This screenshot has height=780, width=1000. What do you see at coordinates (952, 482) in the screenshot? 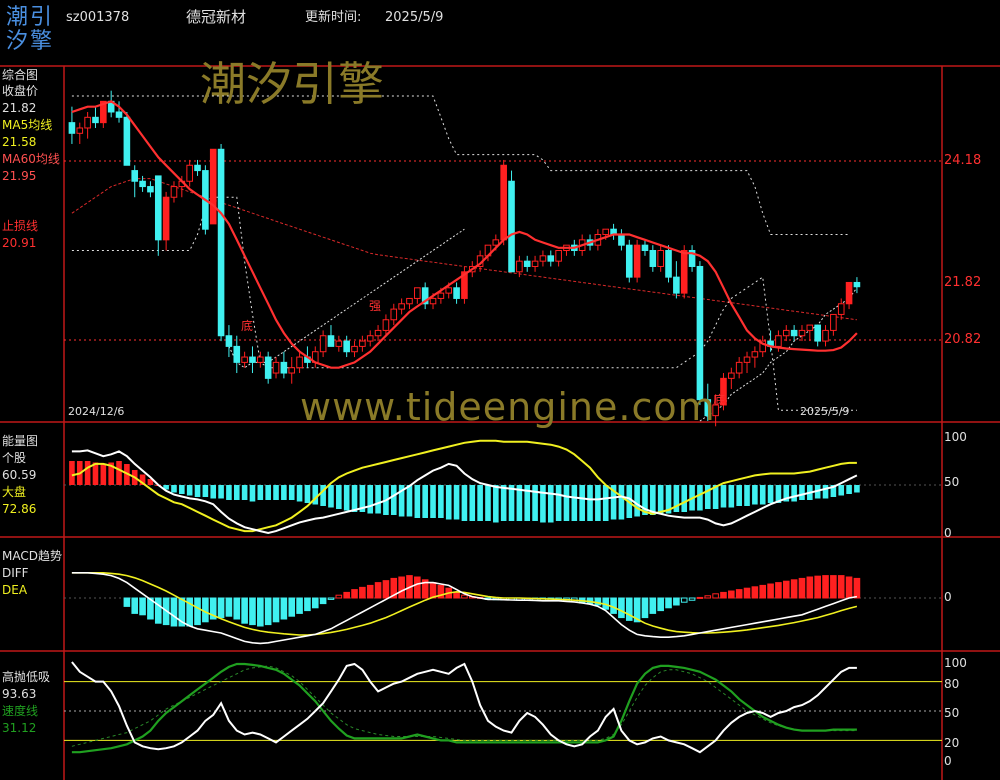
I see `y-tick-label: 50` at bounding box center [952, 482].